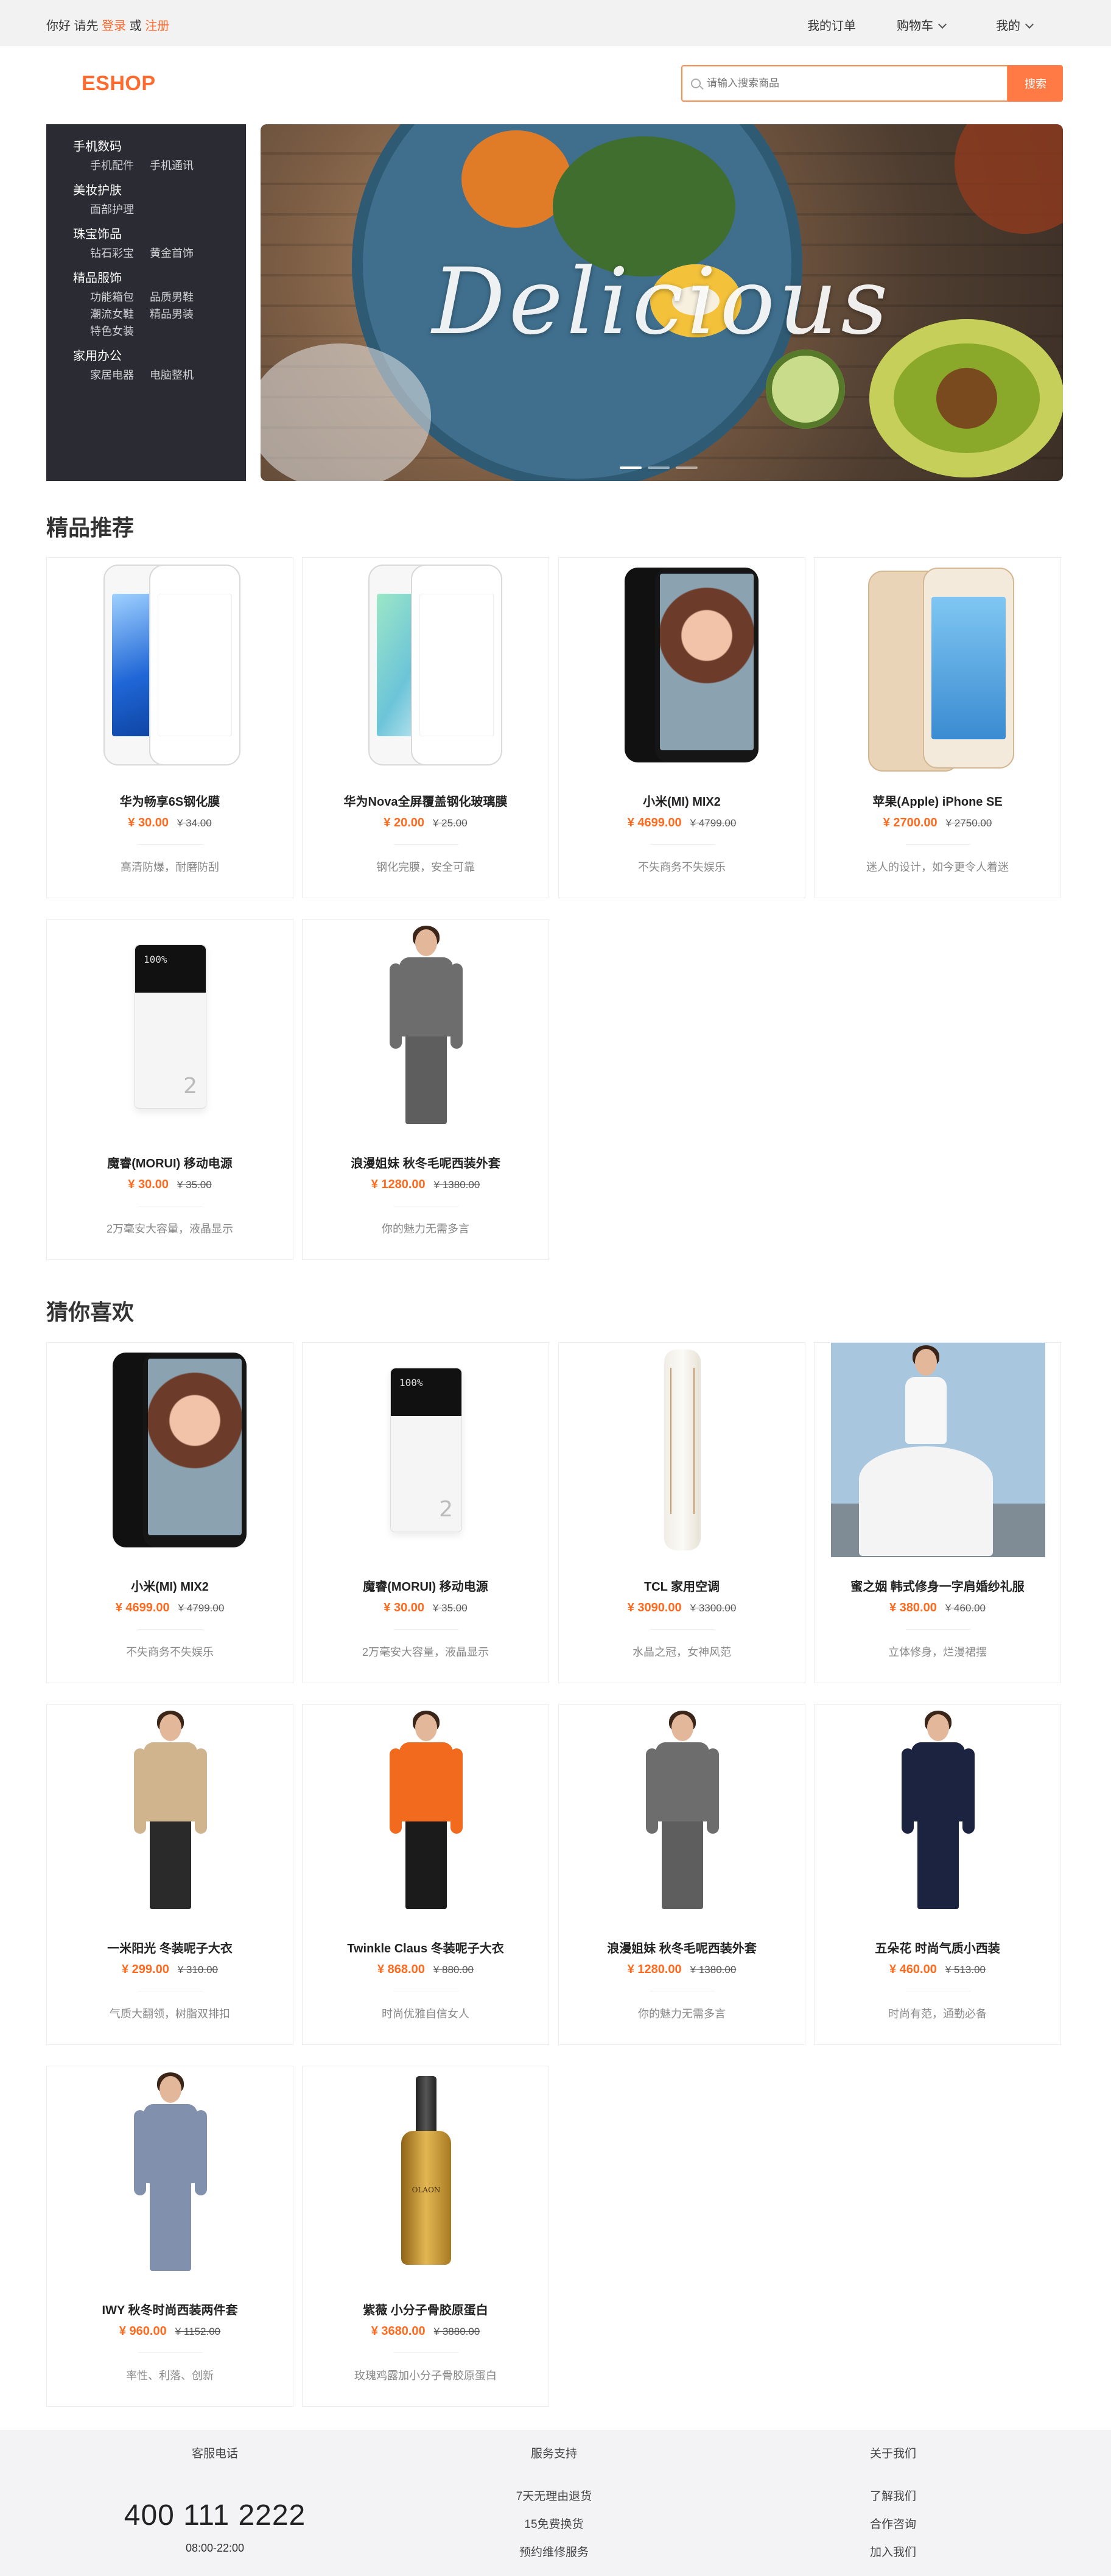 Image resolution: width=1111 pixels, height=2576 pixels. Describe the element at coordinates (938, 1585) in the screenshot. I see `product-name: 蜜之姻 韩式修身一字肩婚纱礼服` at that location.